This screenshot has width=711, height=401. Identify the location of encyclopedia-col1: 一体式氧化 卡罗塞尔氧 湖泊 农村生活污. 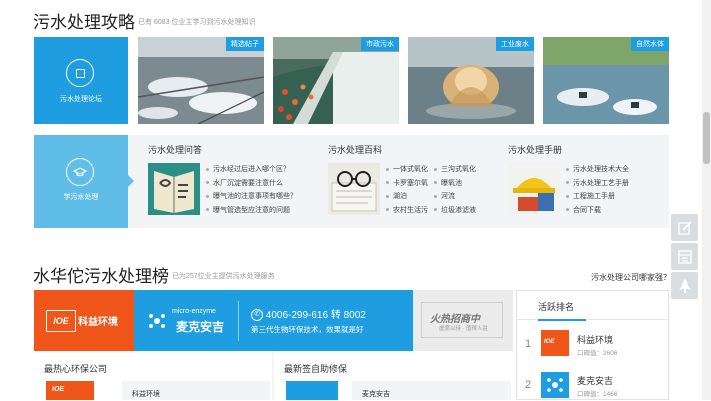
(407, 190).